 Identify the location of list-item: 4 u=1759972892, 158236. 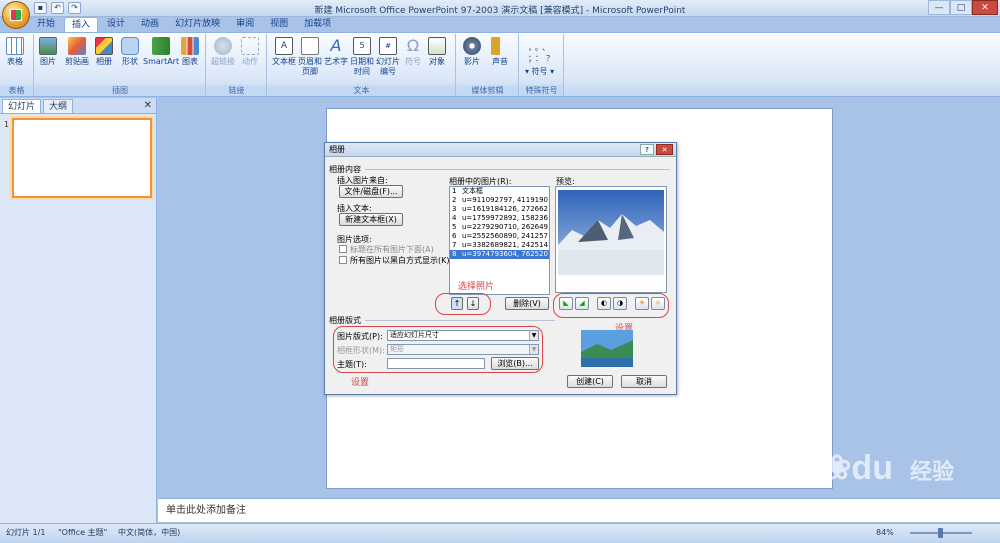
(499, 218).